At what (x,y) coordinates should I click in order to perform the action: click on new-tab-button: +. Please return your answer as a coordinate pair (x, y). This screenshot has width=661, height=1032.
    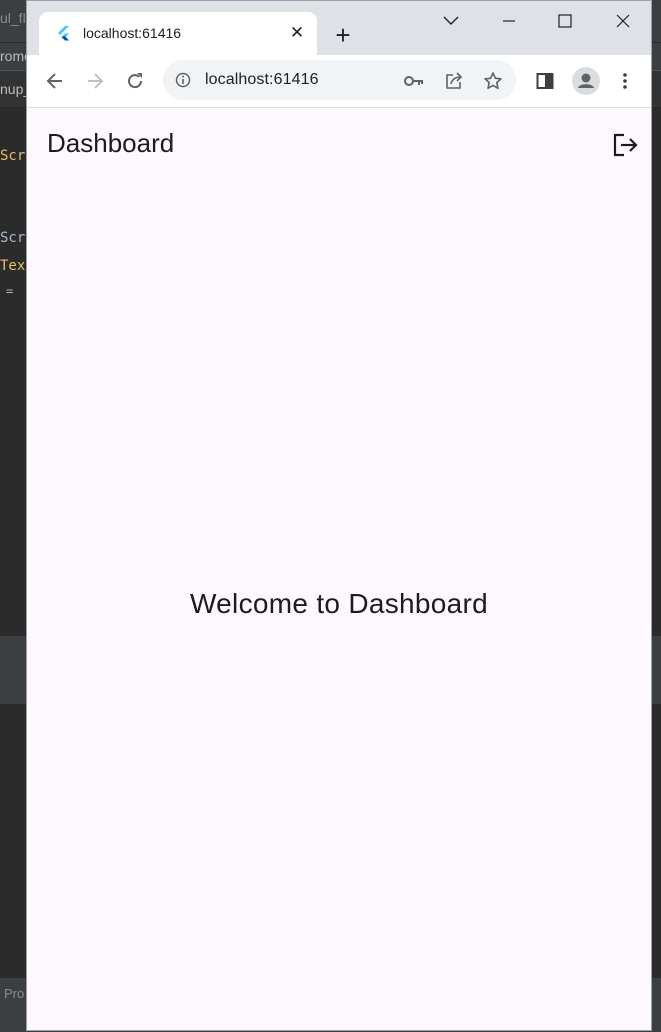
    Looking at the image, I should click on (343, 35).